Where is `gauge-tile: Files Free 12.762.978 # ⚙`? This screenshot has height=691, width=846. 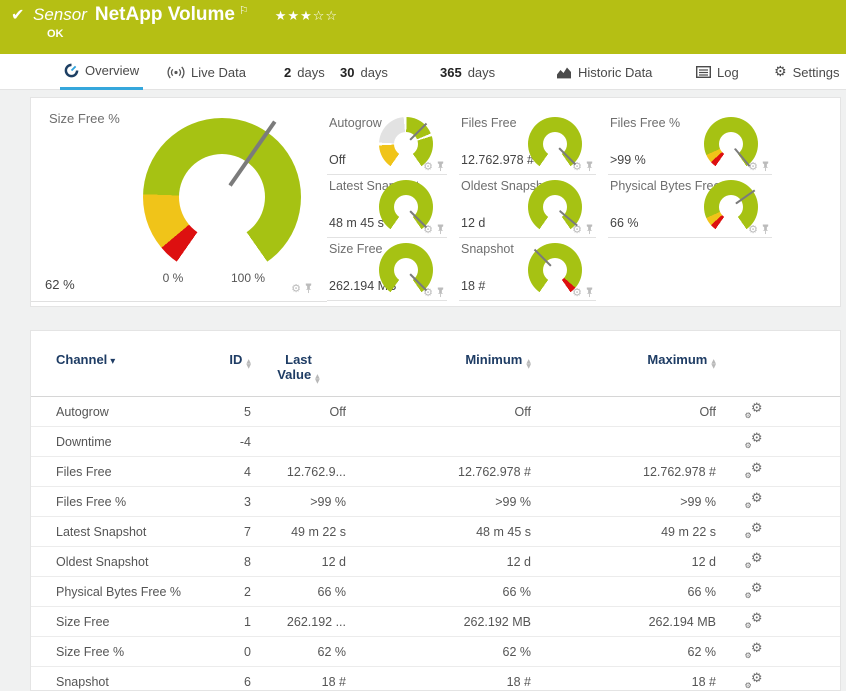 gauge-tile: Files Free 12.762.978 # ⚙ is located at coordinates (527, 143).